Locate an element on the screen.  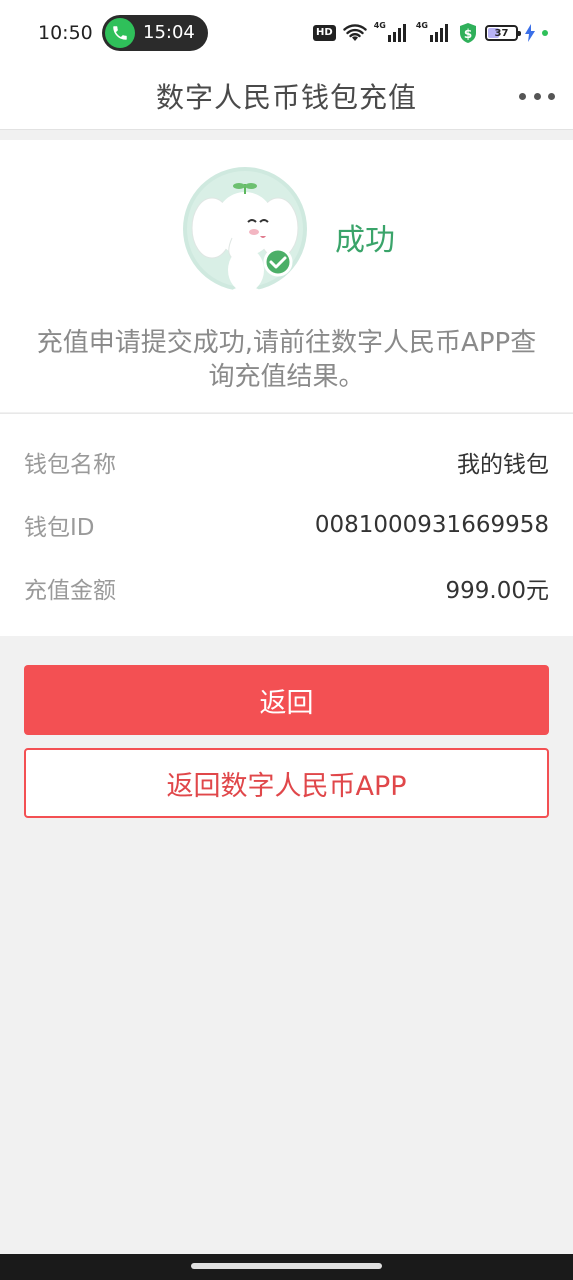
clock: 10:50 is located at coordinates (65, 33).